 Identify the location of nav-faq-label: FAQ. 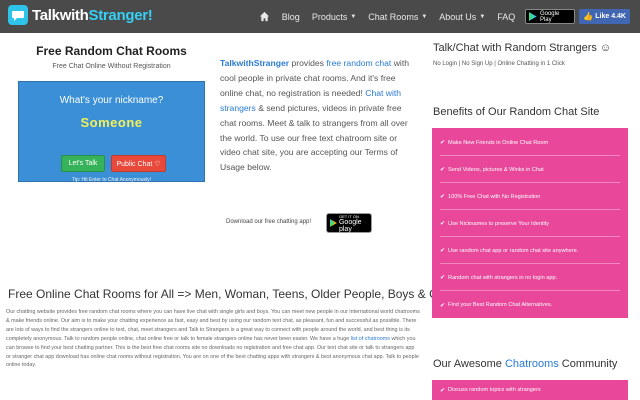
(506, 16).